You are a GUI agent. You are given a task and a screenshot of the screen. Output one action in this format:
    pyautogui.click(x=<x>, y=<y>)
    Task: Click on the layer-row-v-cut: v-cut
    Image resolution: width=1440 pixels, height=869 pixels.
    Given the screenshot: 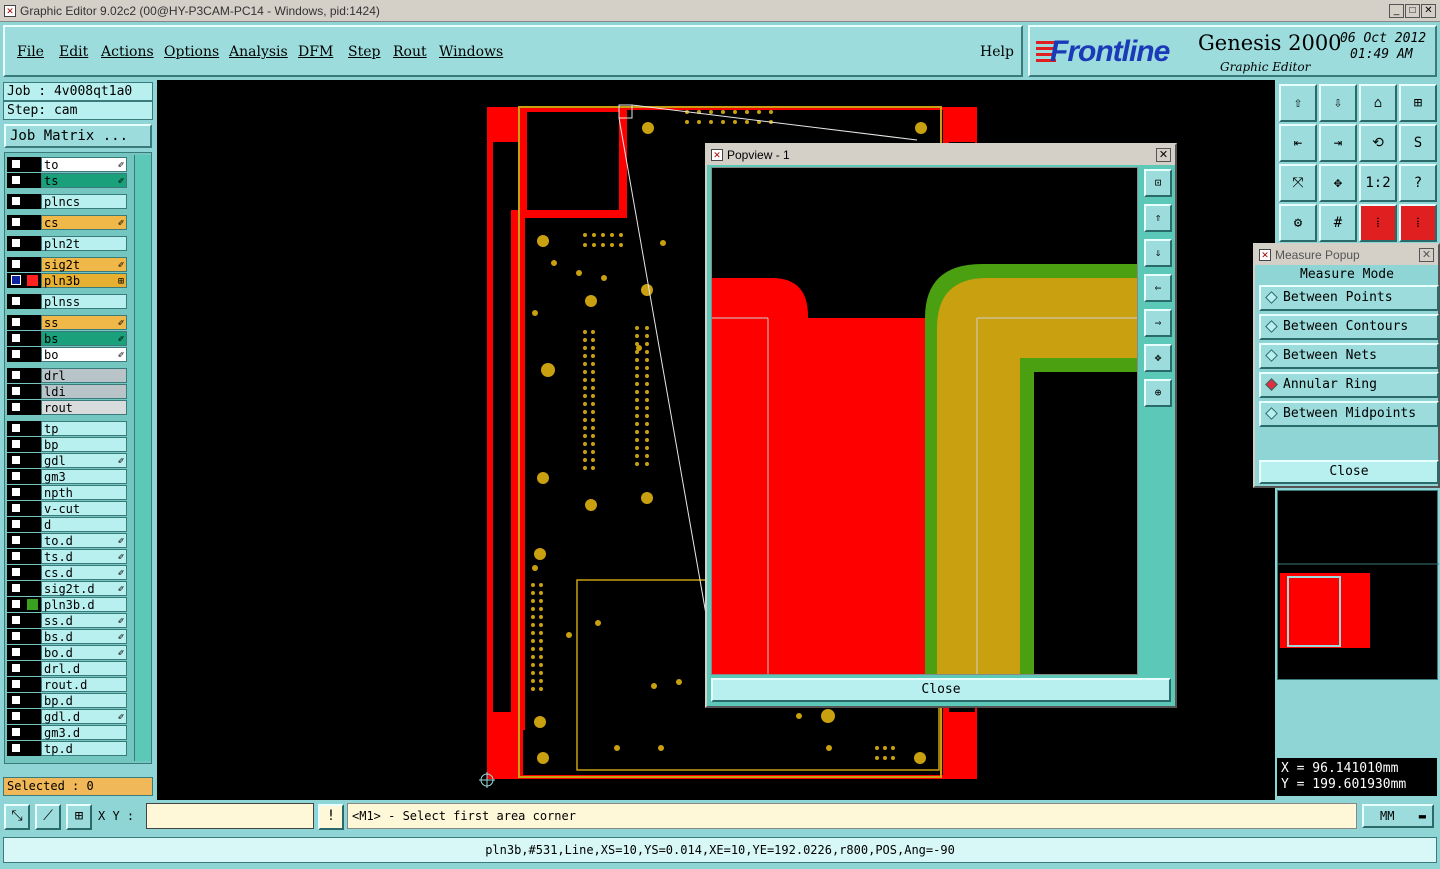 What is the action you would take?
    pyautogui.click(x=67, y=508)
    